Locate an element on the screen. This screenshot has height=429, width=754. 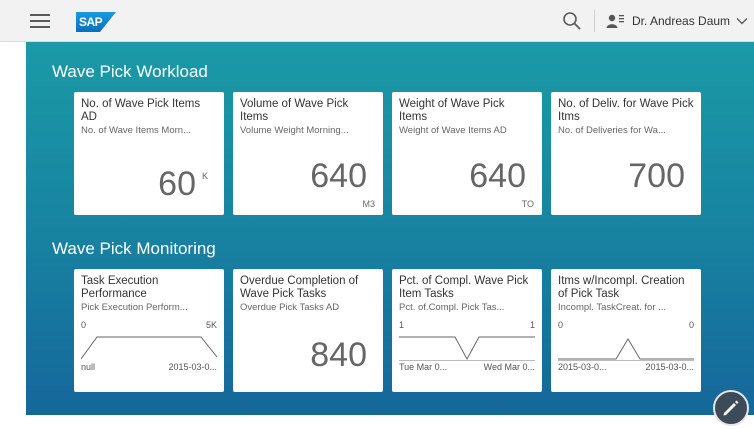
tile-subtitle: Weight of Wave Items AD is located at coordinates (453, 130).